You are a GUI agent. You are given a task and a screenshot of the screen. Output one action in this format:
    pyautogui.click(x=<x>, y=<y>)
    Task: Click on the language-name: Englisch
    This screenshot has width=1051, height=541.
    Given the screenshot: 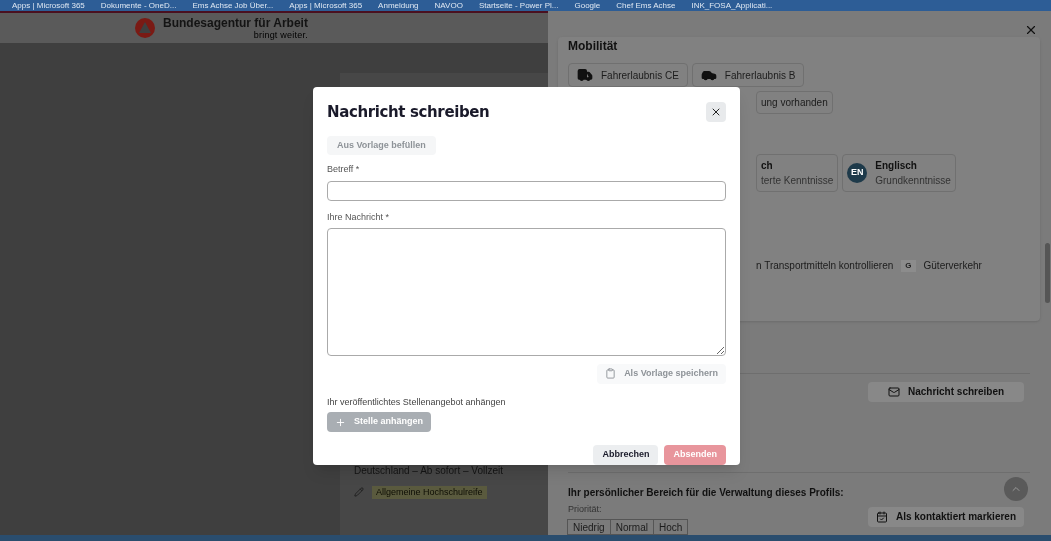 What is the action you would take?
    pyautogui.click(x=896, y=166)
    